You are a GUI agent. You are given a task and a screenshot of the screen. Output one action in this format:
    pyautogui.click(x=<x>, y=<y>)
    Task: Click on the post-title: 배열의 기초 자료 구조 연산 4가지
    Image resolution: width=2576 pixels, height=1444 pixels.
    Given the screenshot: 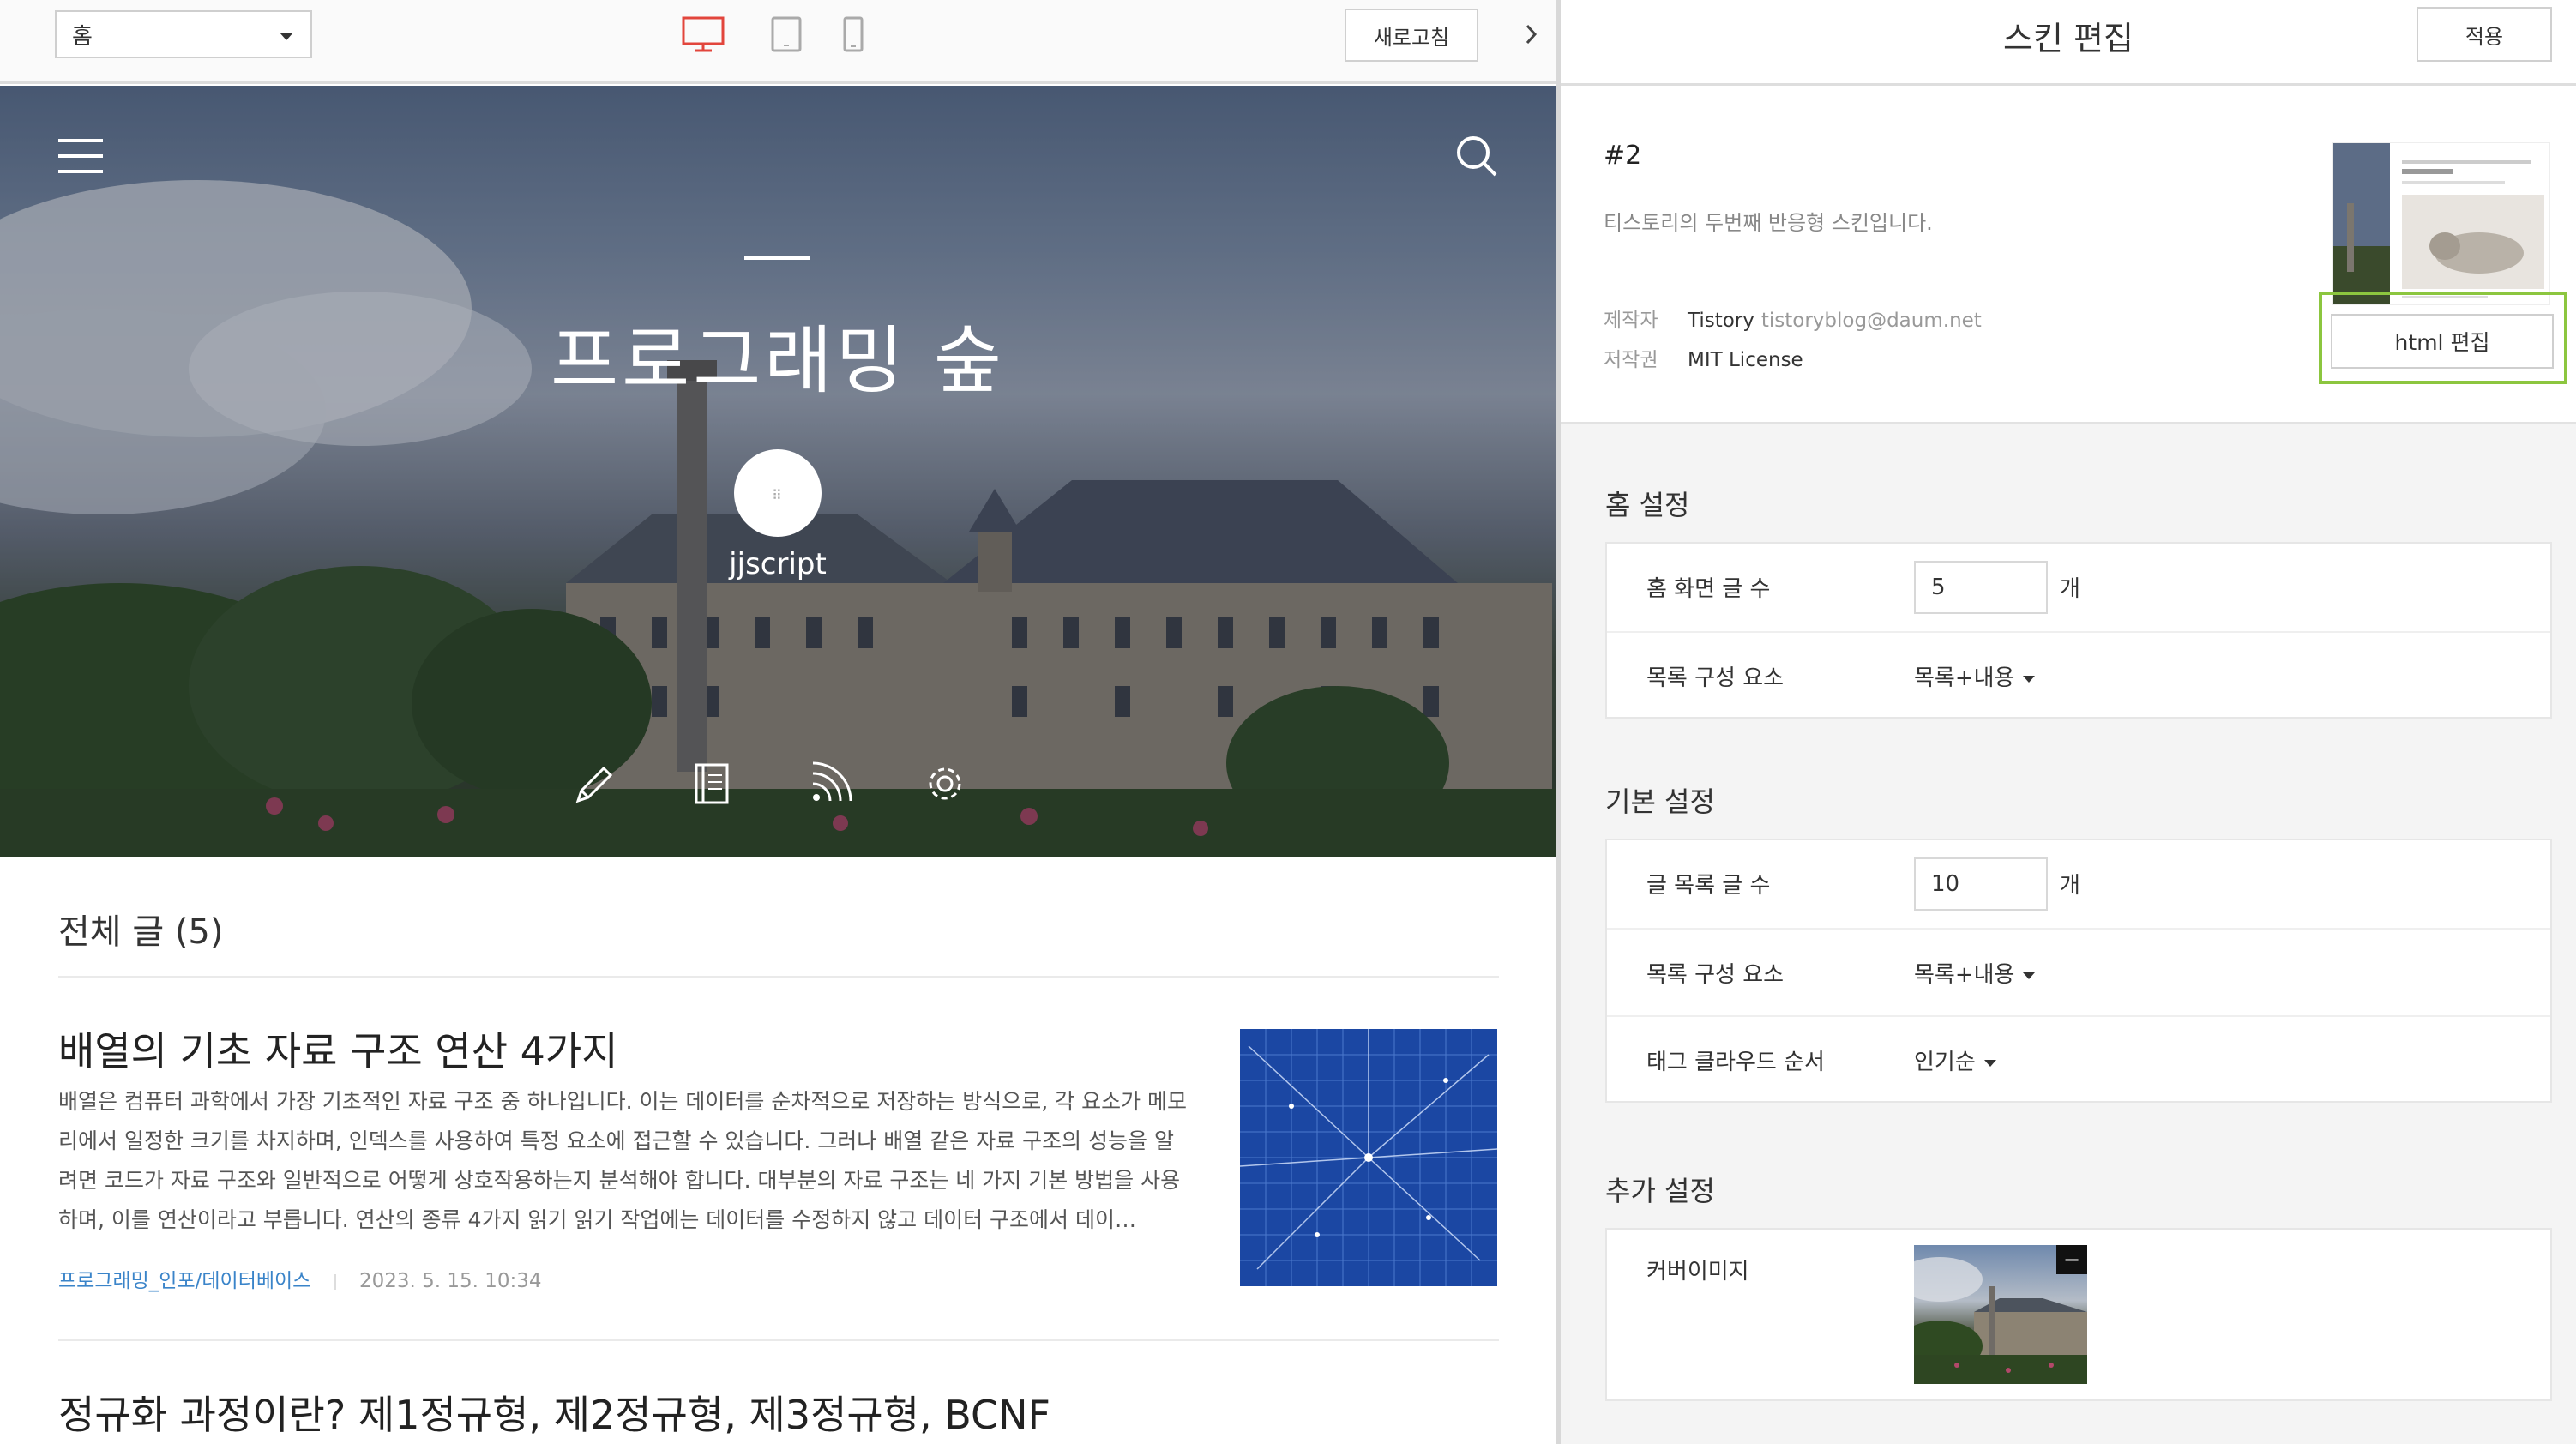 What is the action you would take?
    pyautogui.click(x=338, y=1048)
    